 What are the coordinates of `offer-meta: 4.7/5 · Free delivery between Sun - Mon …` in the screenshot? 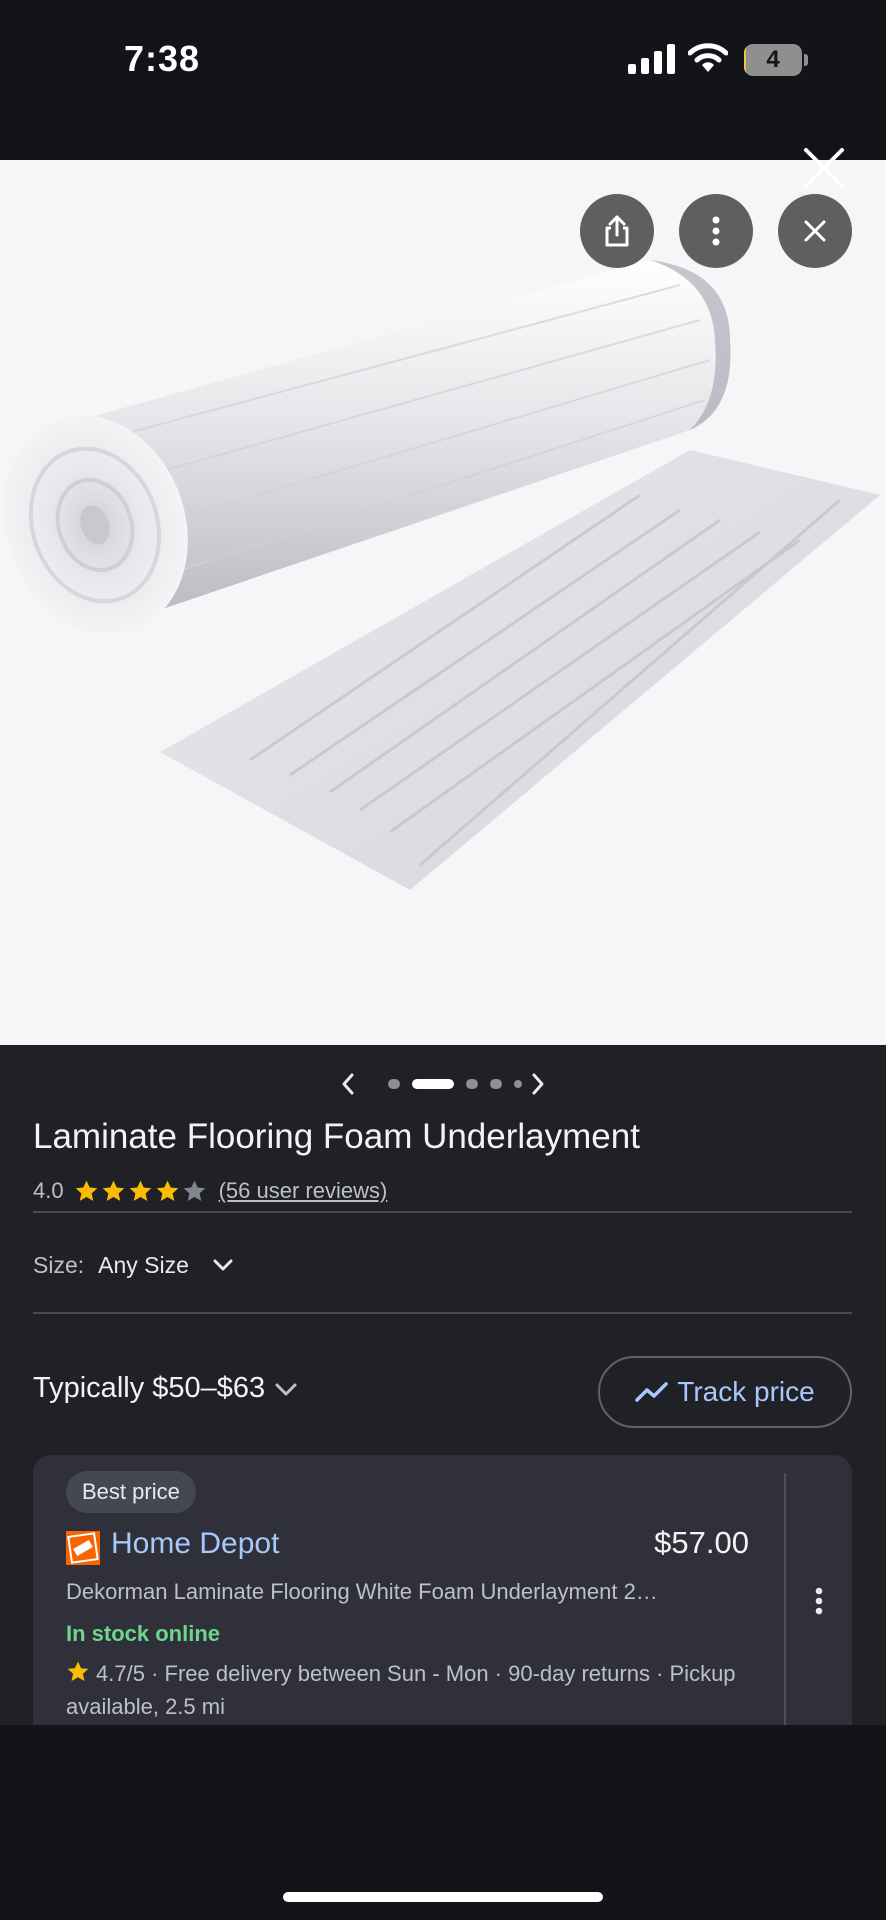 It's located at (411, 1690).